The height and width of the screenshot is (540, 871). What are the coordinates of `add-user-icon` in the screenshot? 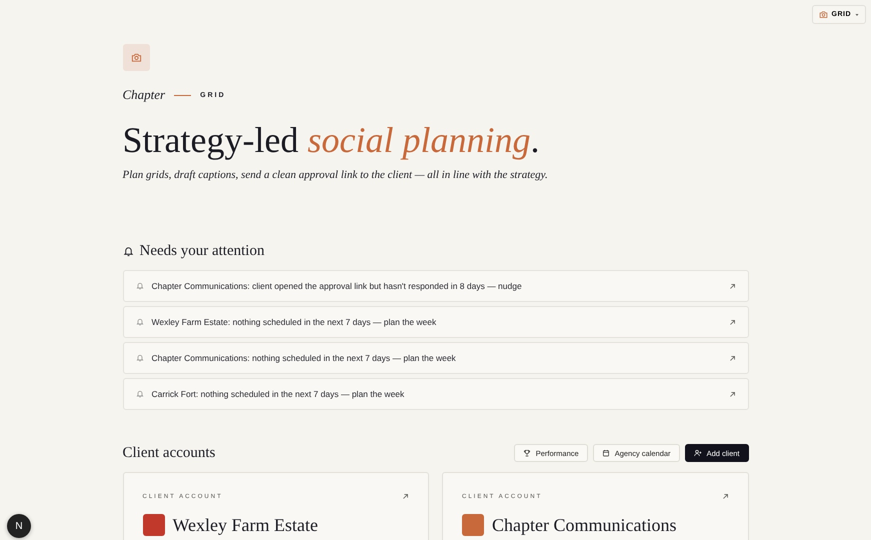 It's located at (698, 453).